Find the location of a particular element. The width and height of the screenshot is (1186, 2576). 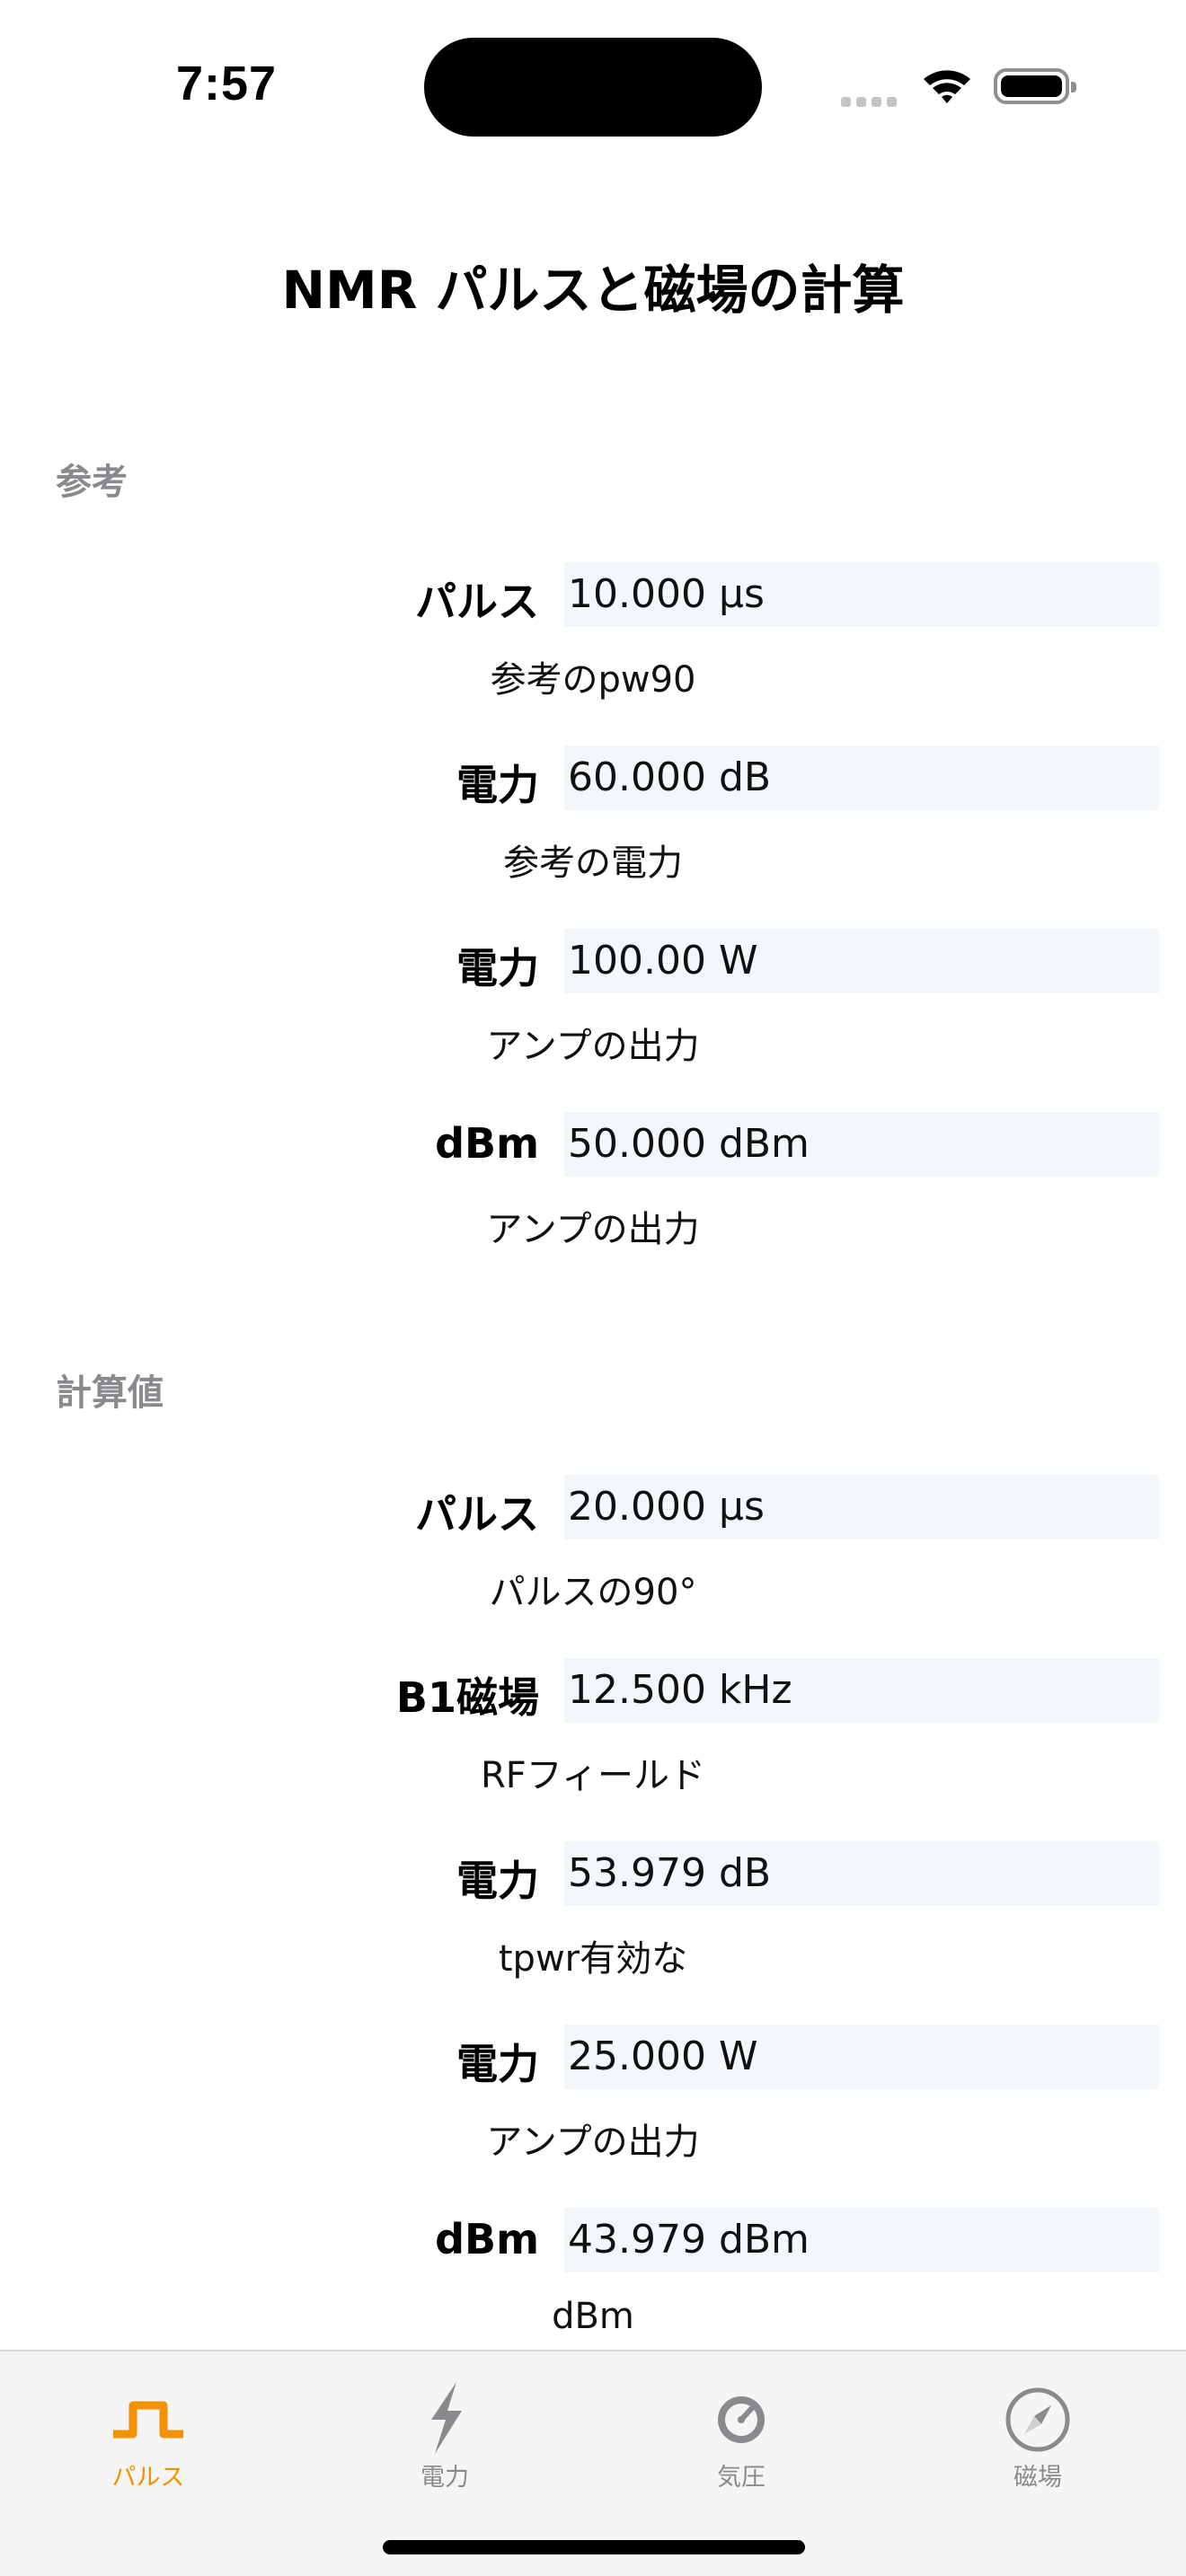

calculated-b1-field-row: B1磁場 12.500 kHz RFフィールド is located at coordinates (593, 1748).